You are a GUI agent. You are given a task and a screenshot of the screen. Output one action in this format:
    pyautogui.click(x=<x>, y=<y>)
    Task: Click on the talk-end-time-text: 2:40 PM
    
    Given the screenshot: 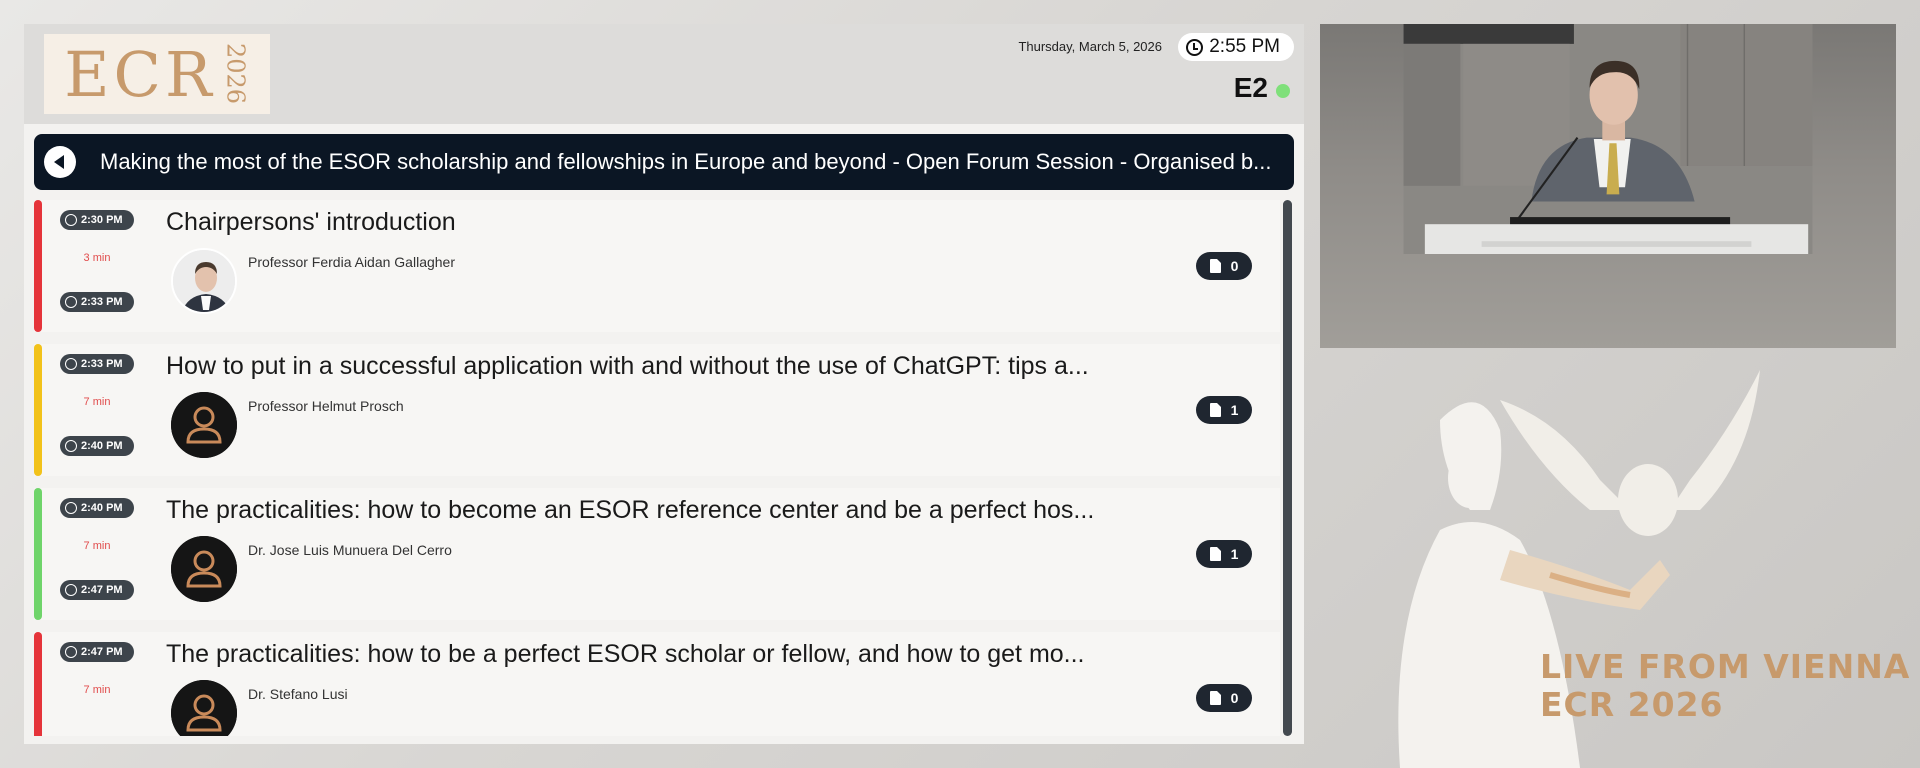 What is the action you would take?
    pyautogui.click(x=102, y=446)
    